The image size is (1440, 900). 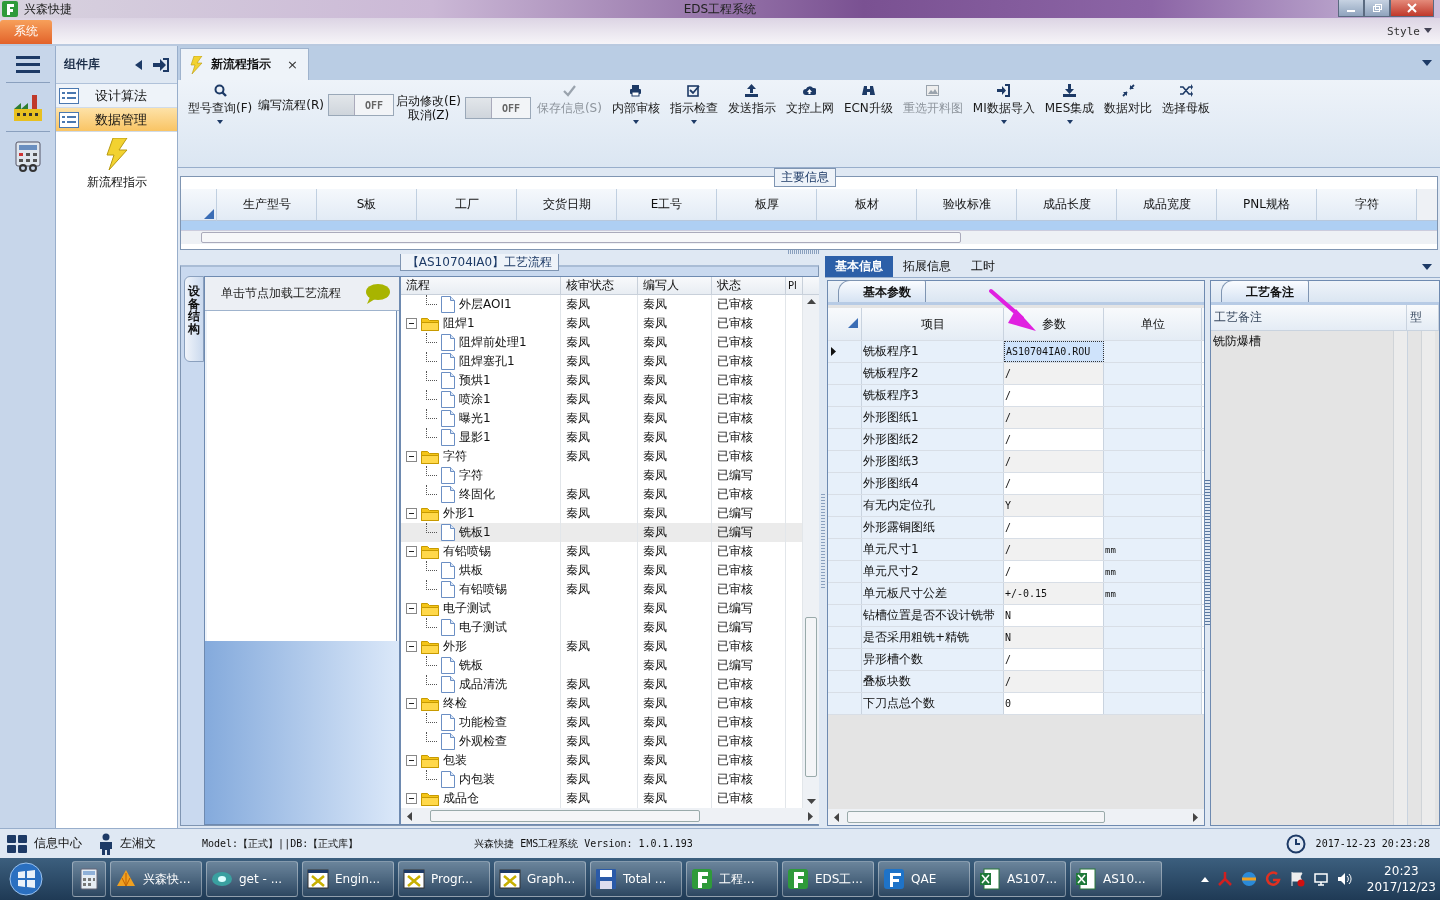 I want to click on start-button, so click(x=26, y=879).